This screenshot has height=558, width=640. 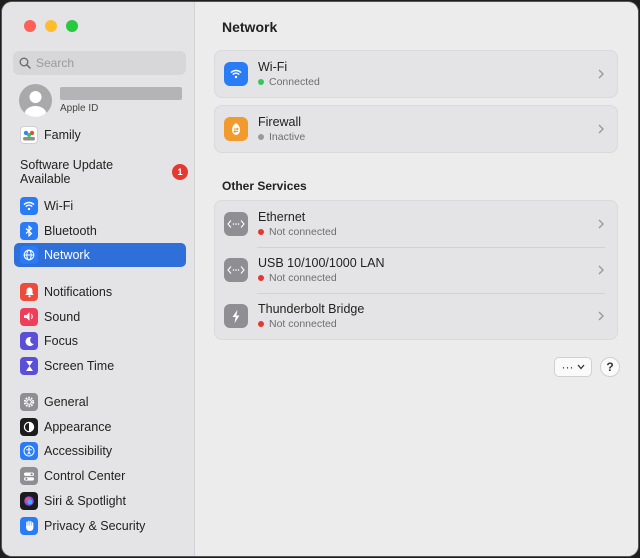 I want to click on sidebar-item-bluetooth: Bluetooth, so click(x=100, y=231).